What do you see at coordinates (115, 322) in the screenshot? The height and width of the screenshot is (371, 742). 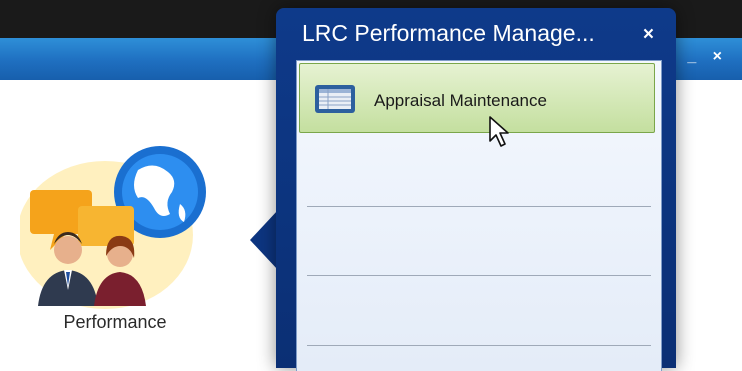 I see `performance-label: Performance` at bounding box center [115, 322].